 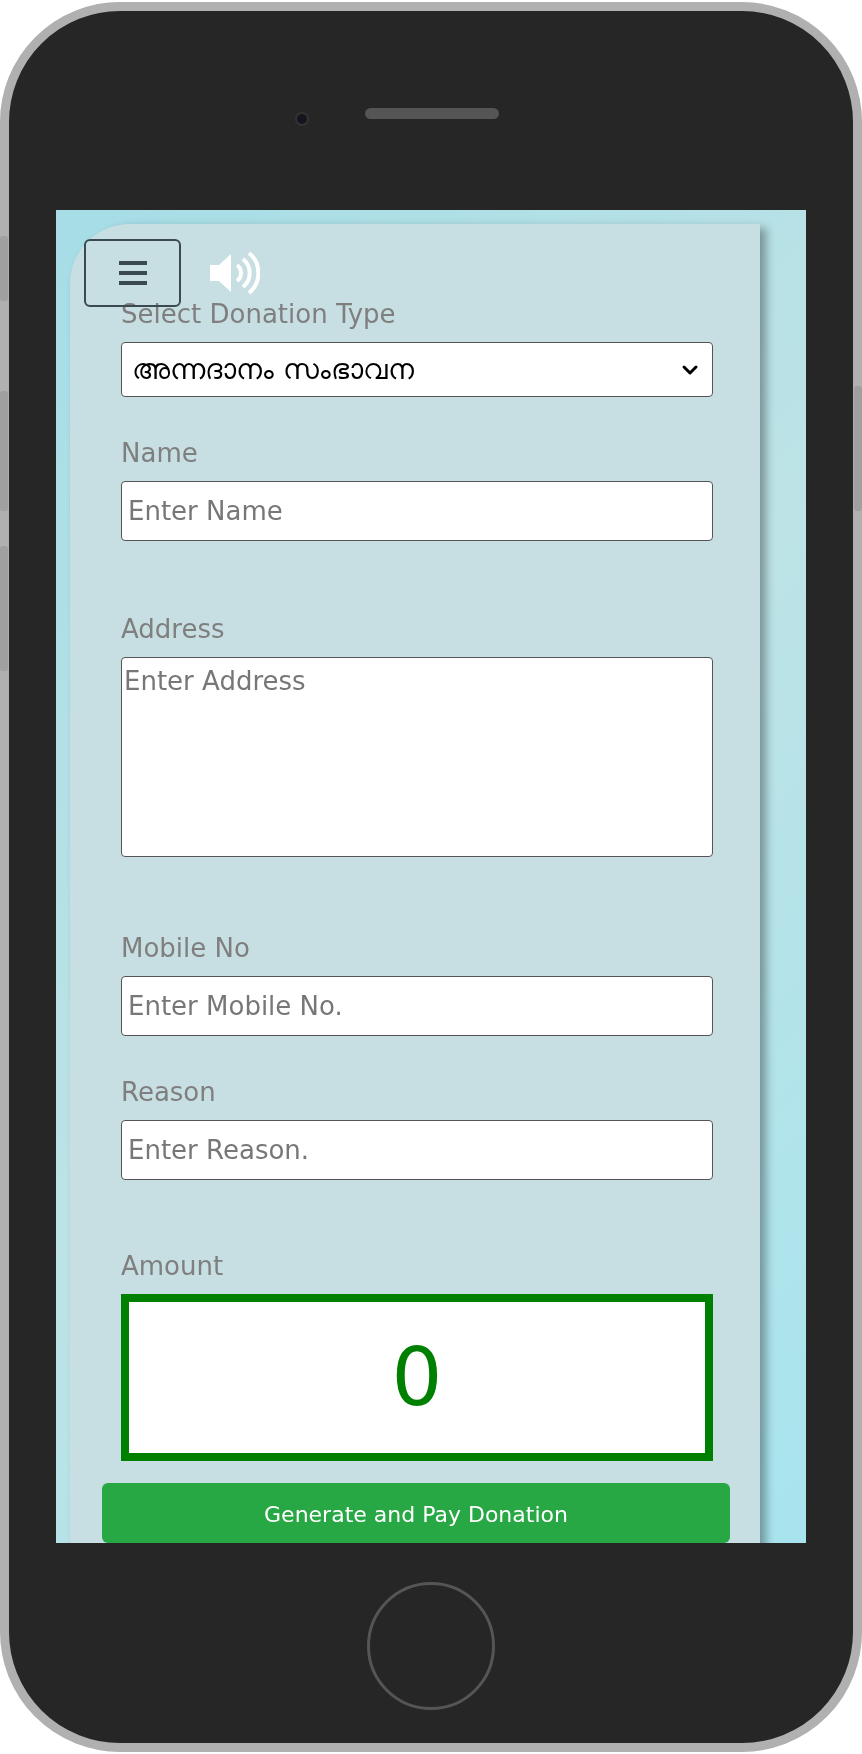 I want to click on menu-icon, so click(x=132, y=273).